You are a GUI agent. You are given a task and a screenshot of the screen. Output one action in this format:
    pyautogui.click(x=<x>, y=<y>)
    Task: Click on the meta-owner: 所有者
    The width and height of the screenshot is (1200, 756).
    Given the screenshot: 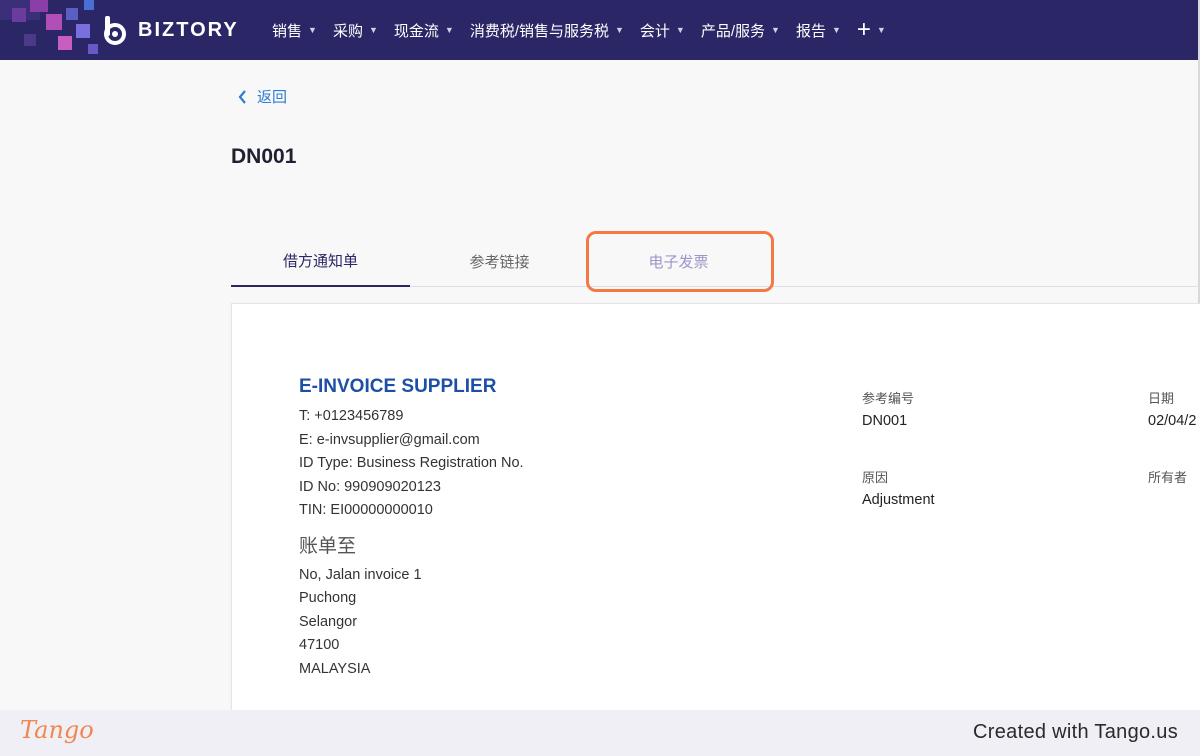 What is the action you would take?
    pyautogui.click(x=1167, y=477)
    